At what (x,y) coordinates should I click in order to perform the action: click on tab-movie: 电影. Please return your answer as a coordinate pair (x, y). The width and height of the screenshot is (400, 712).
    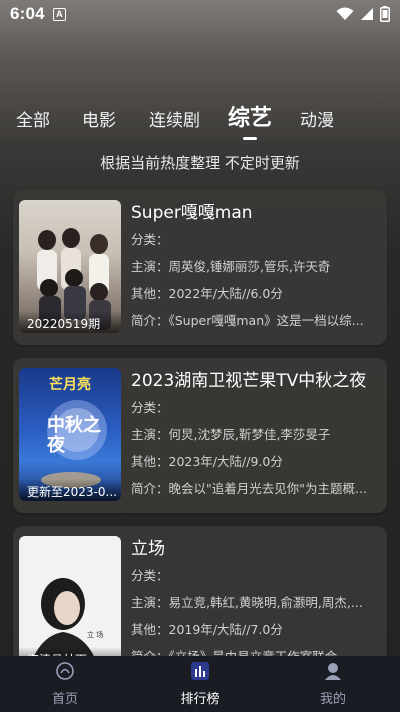
    Looking at the image, I should click on (99, 118).